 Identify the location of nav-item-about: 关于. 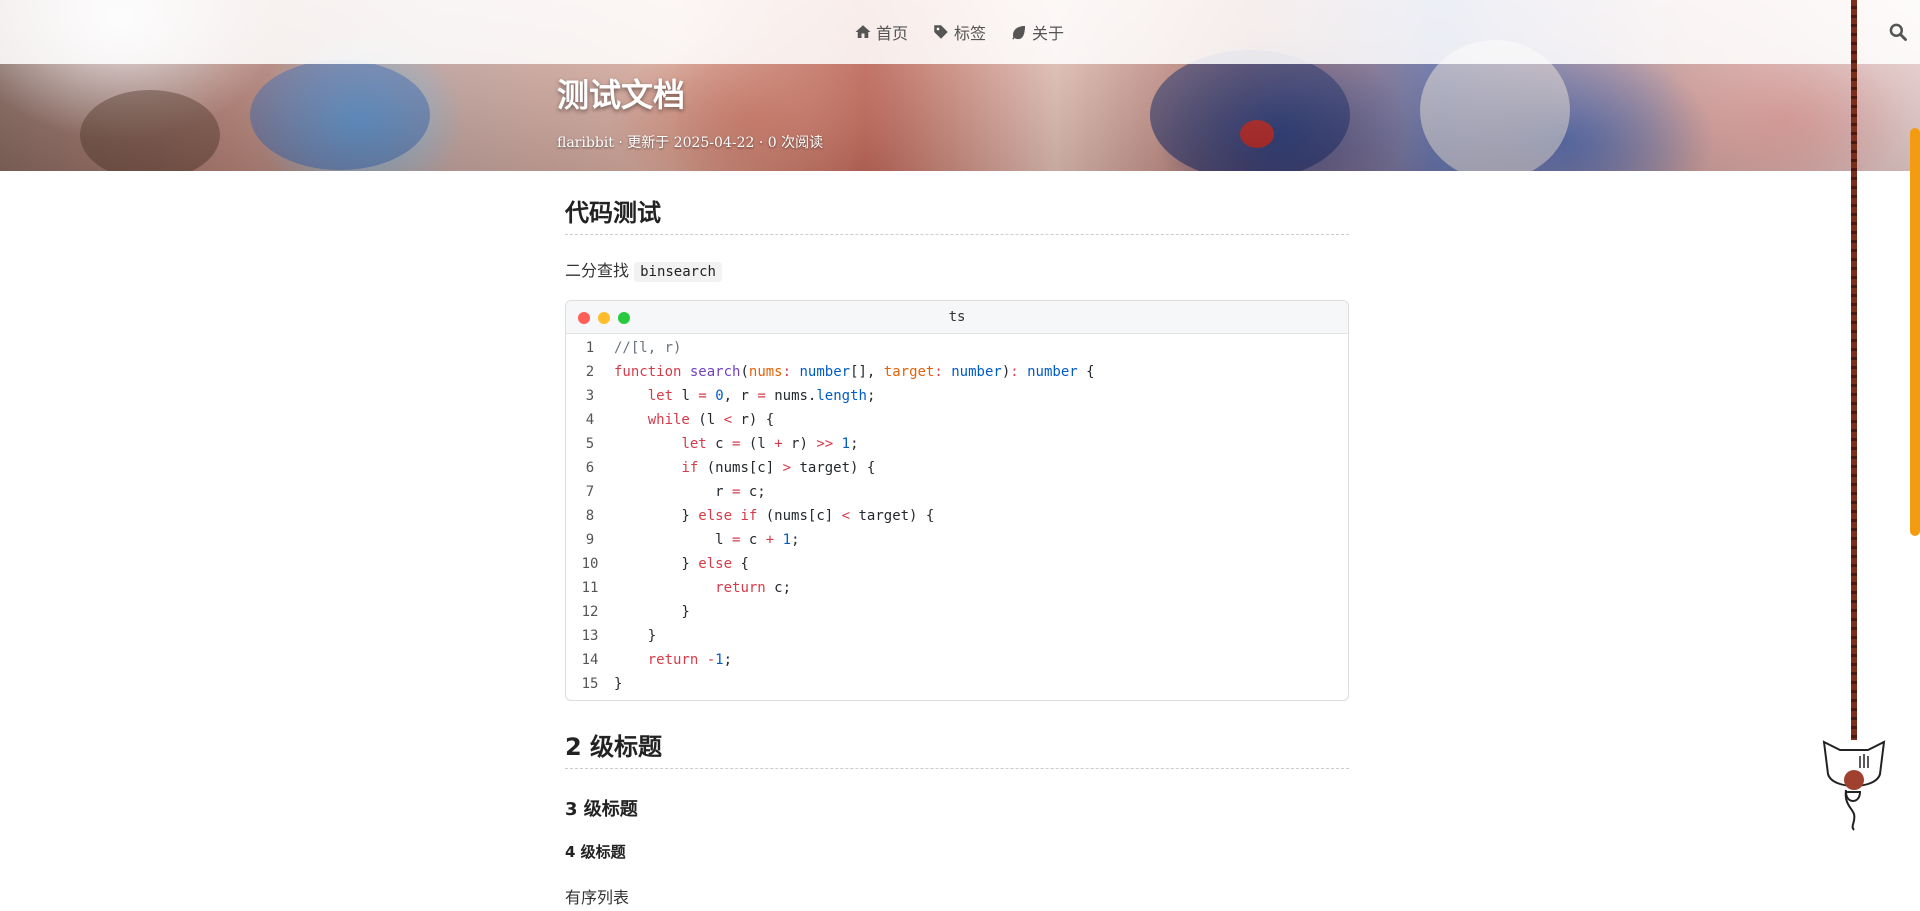
(1037, 32).